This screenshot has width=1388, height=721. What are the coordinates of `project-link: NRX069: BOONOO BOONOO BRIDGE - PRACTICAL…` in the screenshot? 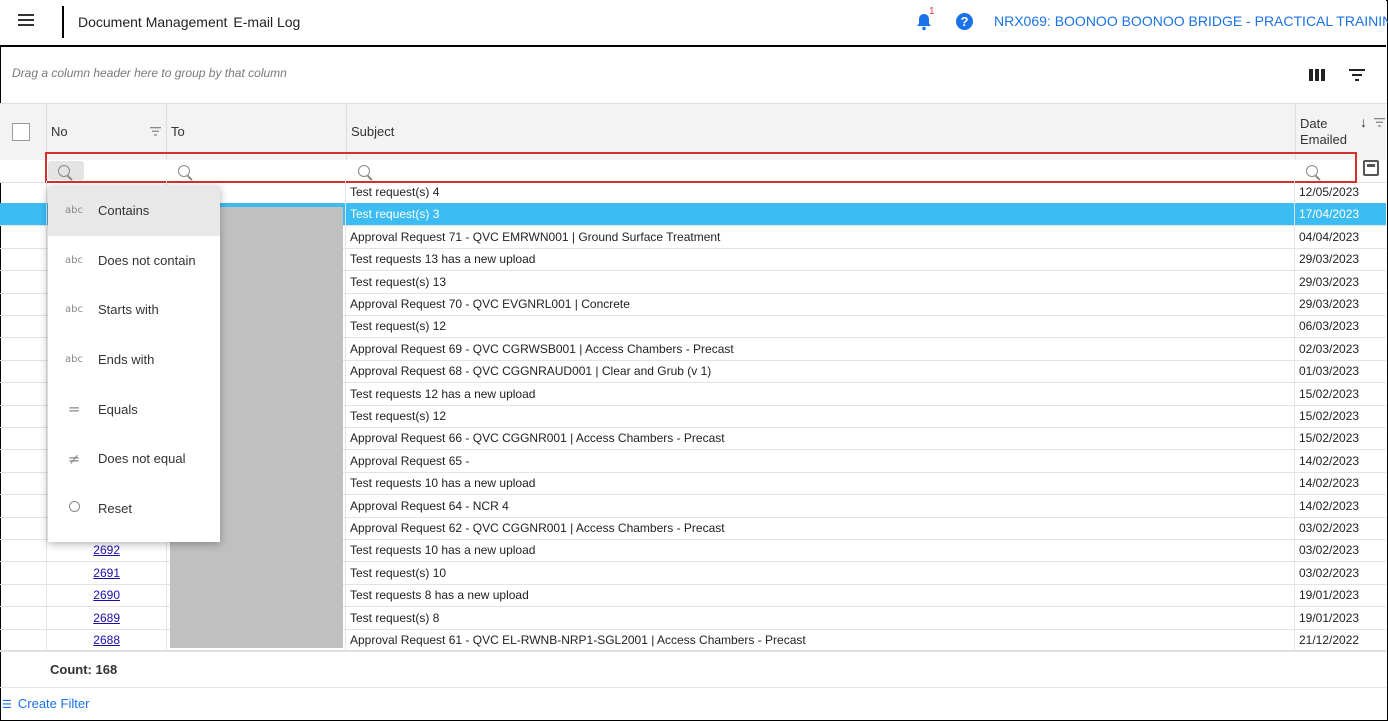 It's located at (1191, 21).